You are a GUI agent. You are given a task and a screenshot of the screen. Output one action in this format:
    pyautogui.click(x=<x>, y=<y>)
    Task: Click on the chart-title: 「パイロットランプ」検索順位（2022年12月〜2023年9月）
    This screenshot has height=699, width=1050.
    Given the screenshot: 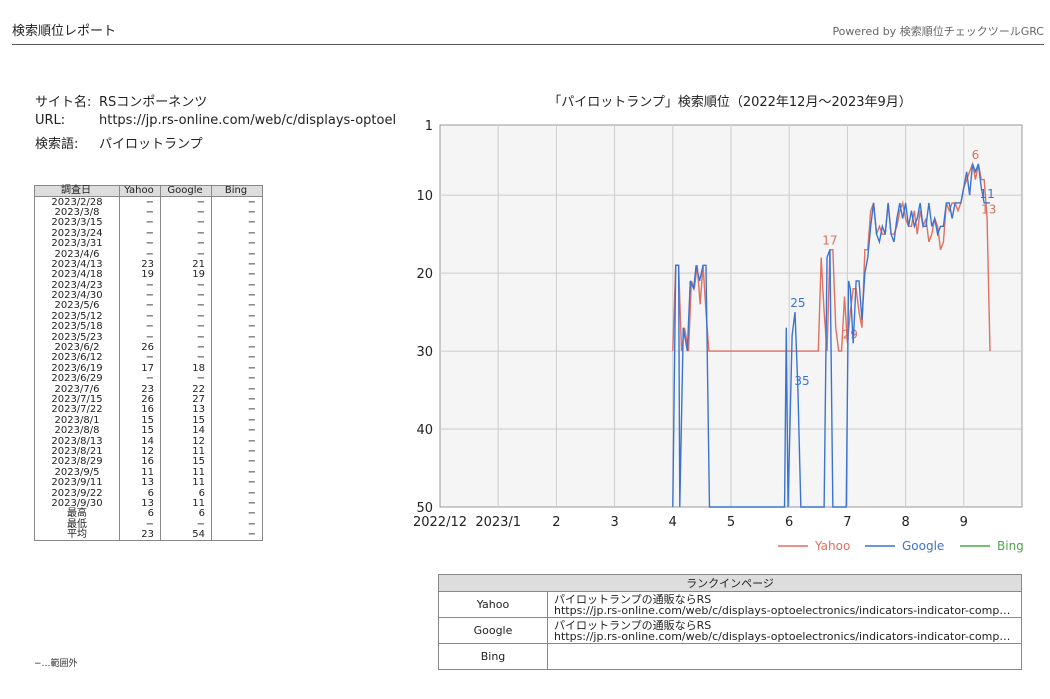 What is the action you would take?
    pyautogui.click(x=730, y=102)
    